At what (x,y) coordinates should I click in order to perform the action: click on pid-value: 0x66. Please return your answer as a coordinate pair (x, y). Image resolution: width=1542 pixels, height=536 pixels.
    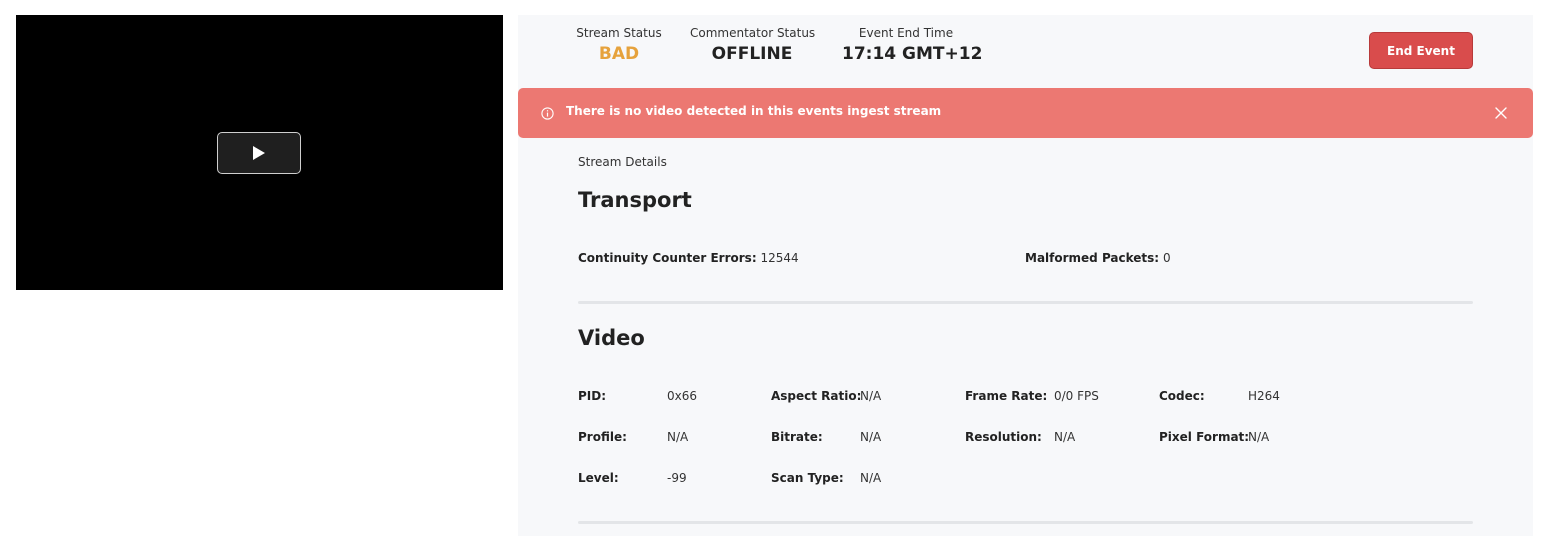
    Looking at the image, I should click on (682, 396).